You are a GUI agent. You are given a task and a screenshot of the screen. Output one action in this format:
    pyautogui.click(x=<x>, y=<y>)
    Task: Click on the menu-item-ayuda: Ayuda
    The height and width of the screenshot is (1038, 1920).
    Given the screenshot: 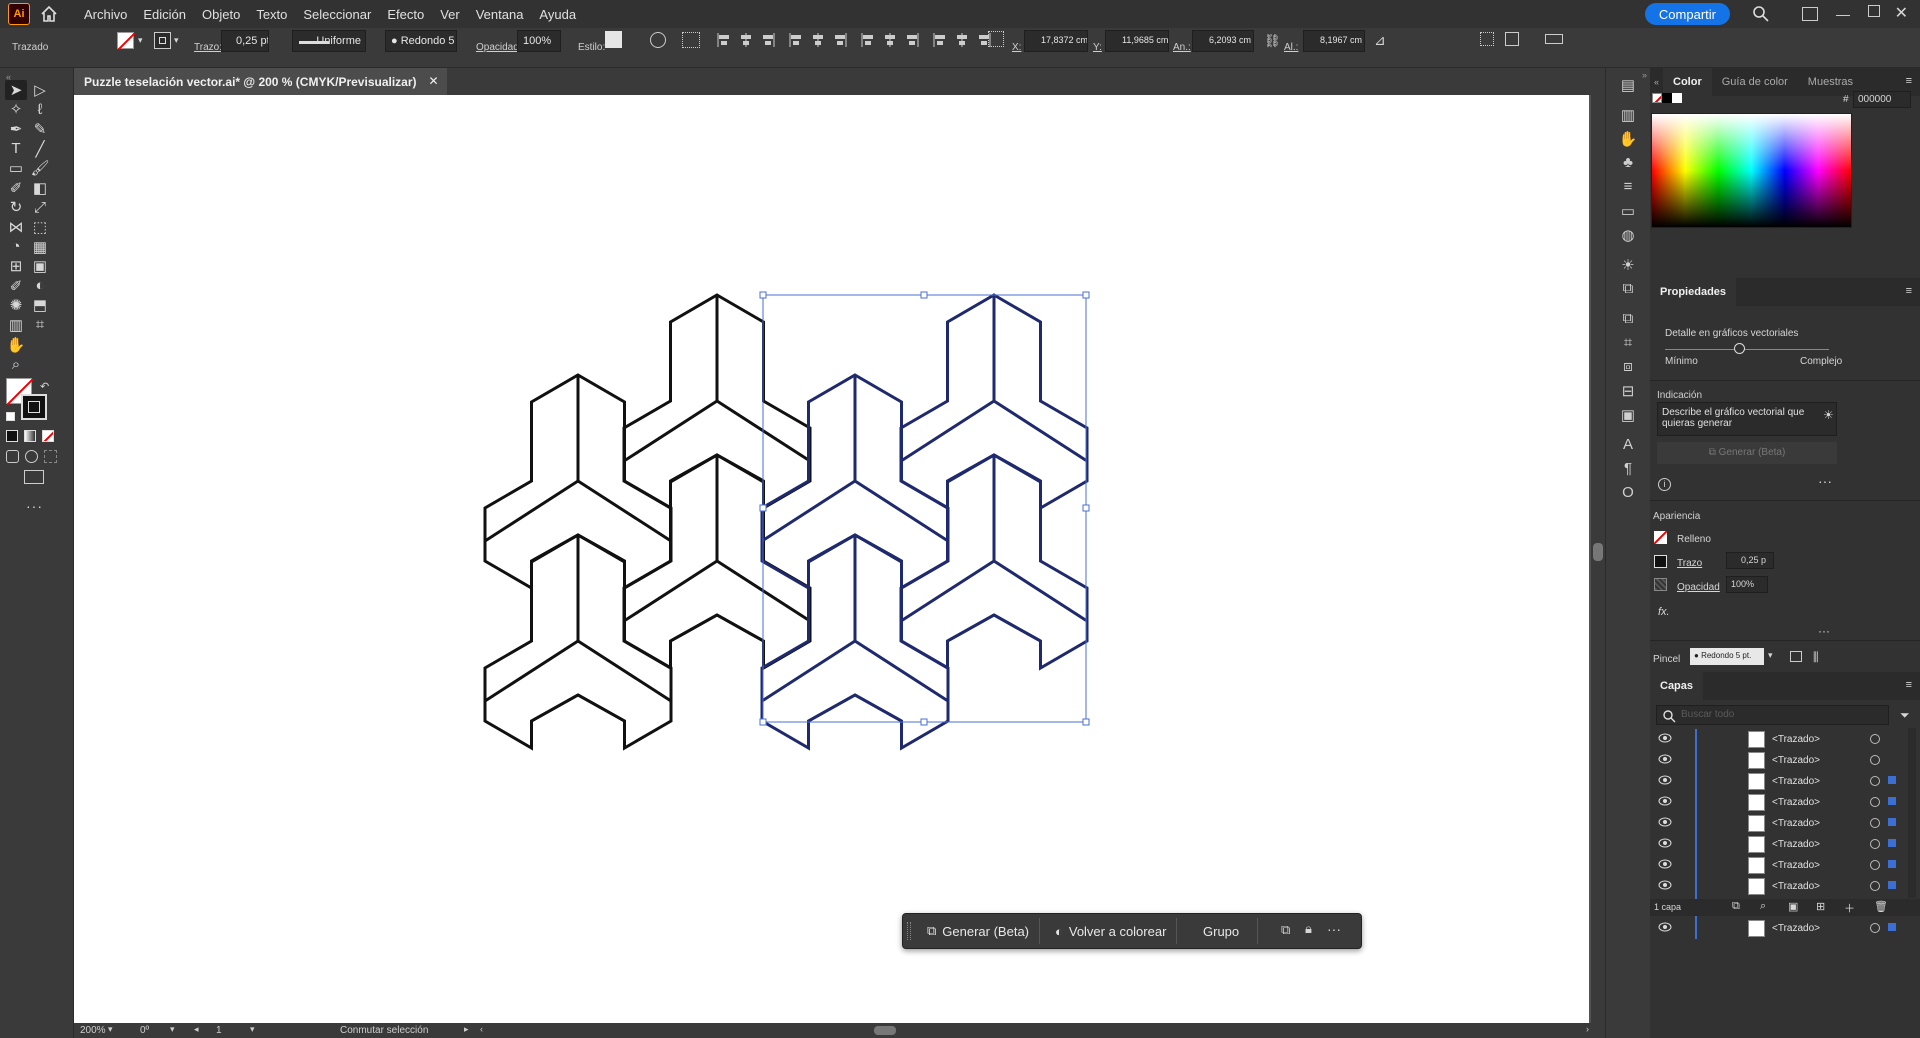 What is the action you would take?
    pyautogui.click(x=557, y=14)
    